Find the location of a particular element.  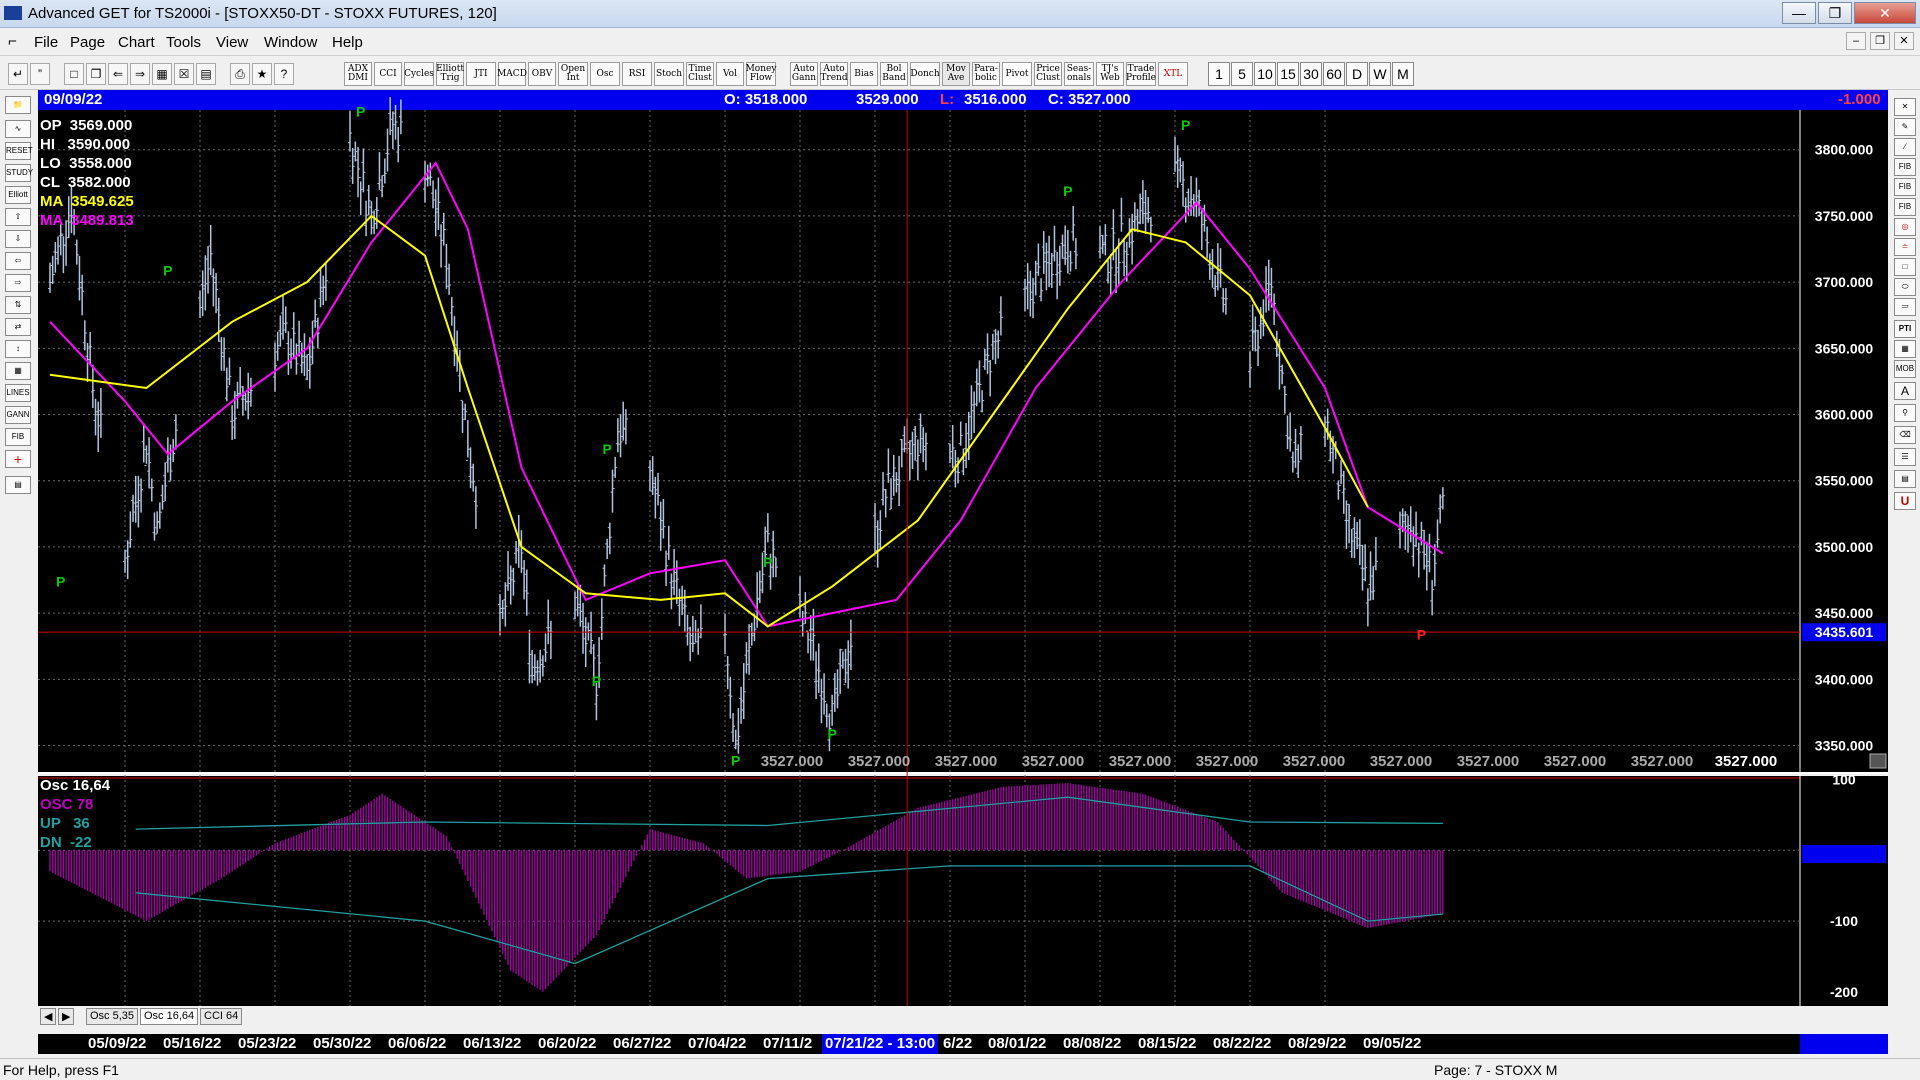

tab-prev-icon: ◀ is located at coordinates (48, 1016).